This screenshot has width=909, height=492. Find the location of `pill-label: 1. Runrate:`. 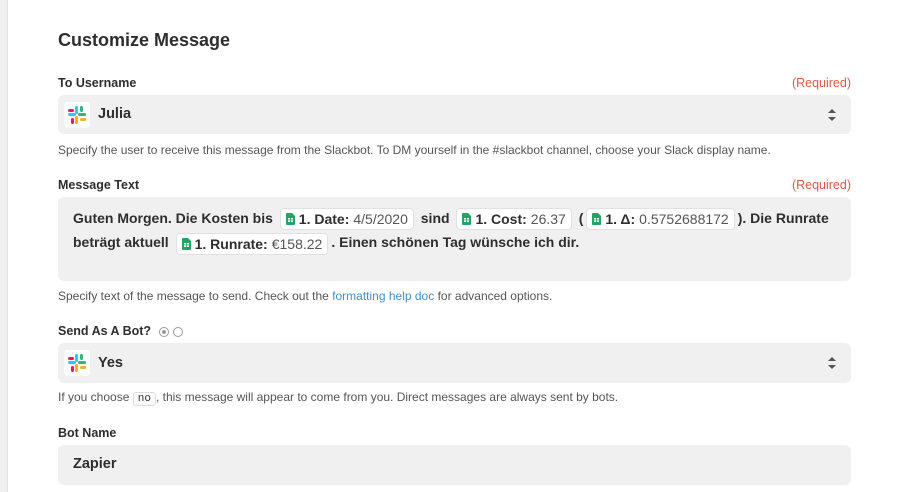

pill-label: 1. Runrate: is located at coordinates (231, 243).